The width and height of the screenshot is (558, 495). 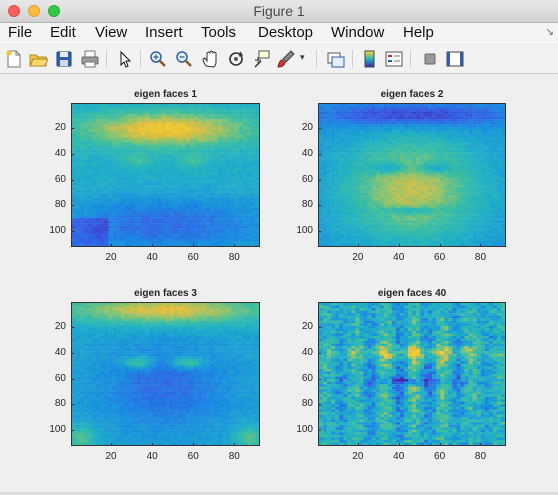 I want to click on menubar-dock-arrow-icon: ↘, so click(x=550, y=32).